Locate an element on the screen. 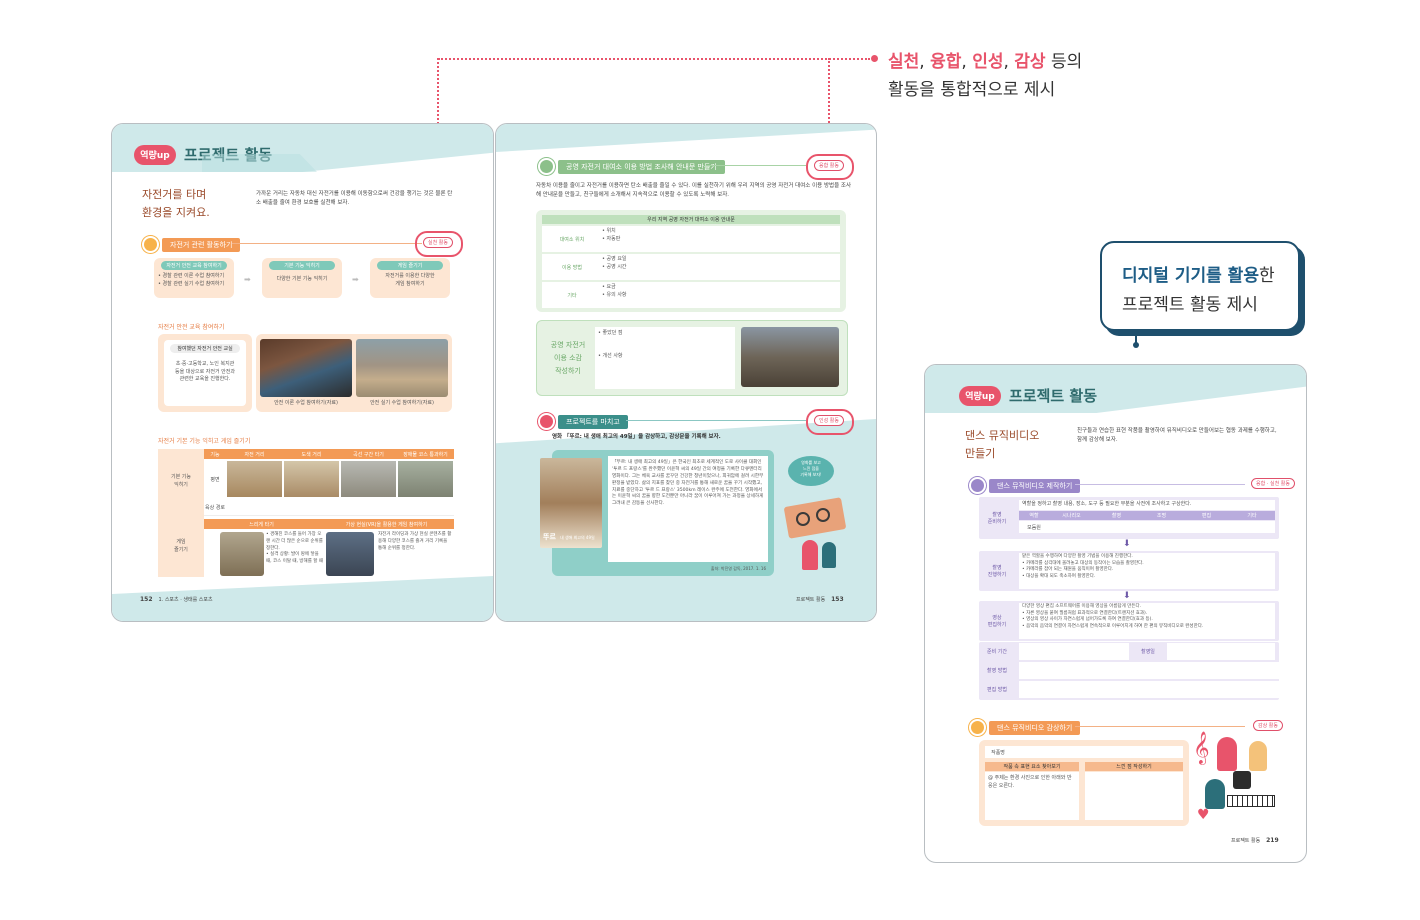  footer-text: 프로젝트 활동 is located at coordinates (1246, 841).